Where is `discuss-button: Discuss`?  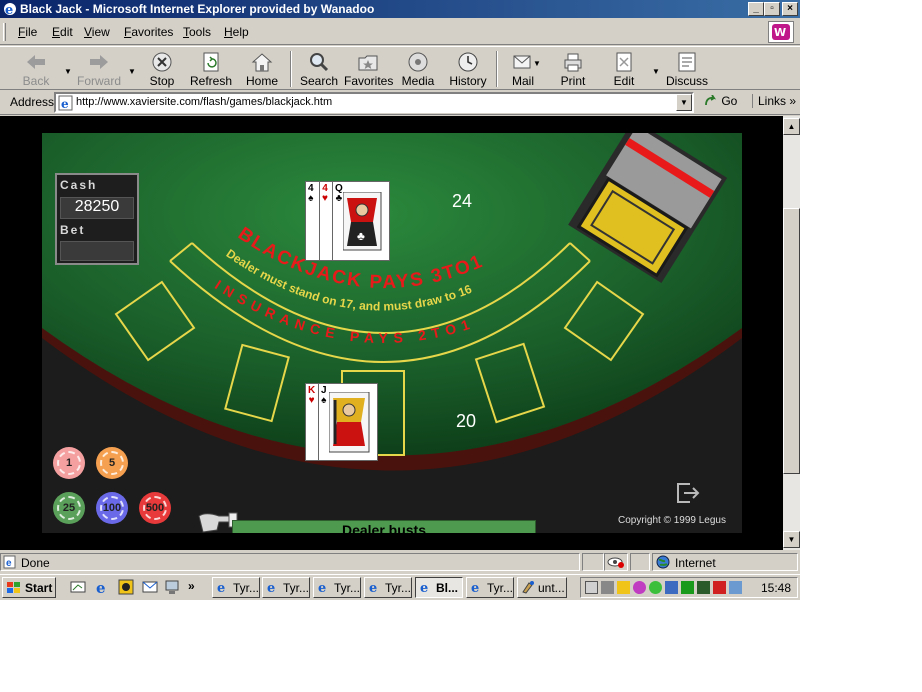 discuss-button: Discuss is located at coordinates (687, 69).